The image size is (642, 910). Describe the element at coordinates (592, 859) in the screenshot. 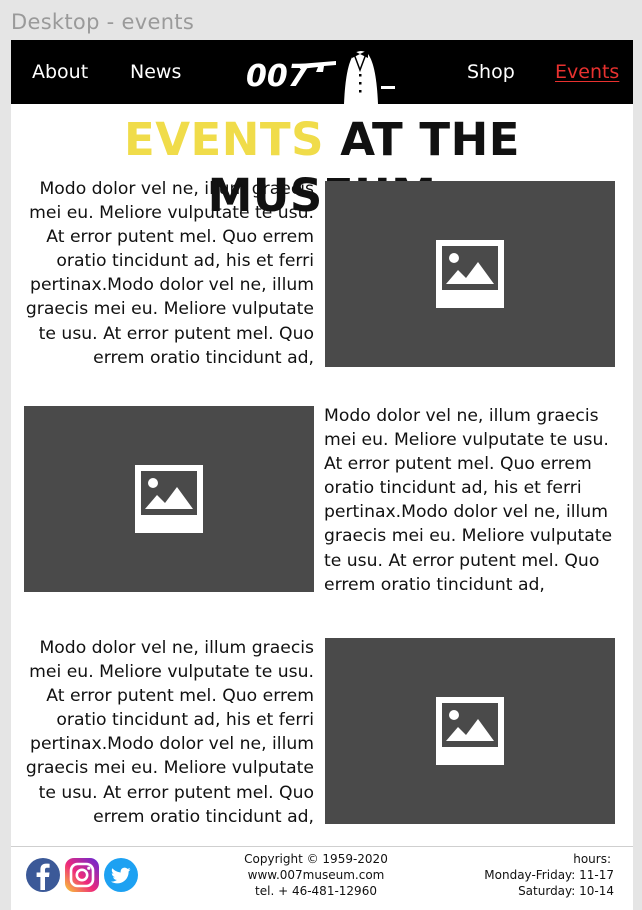

I see `hours-label: hours:` at that location.